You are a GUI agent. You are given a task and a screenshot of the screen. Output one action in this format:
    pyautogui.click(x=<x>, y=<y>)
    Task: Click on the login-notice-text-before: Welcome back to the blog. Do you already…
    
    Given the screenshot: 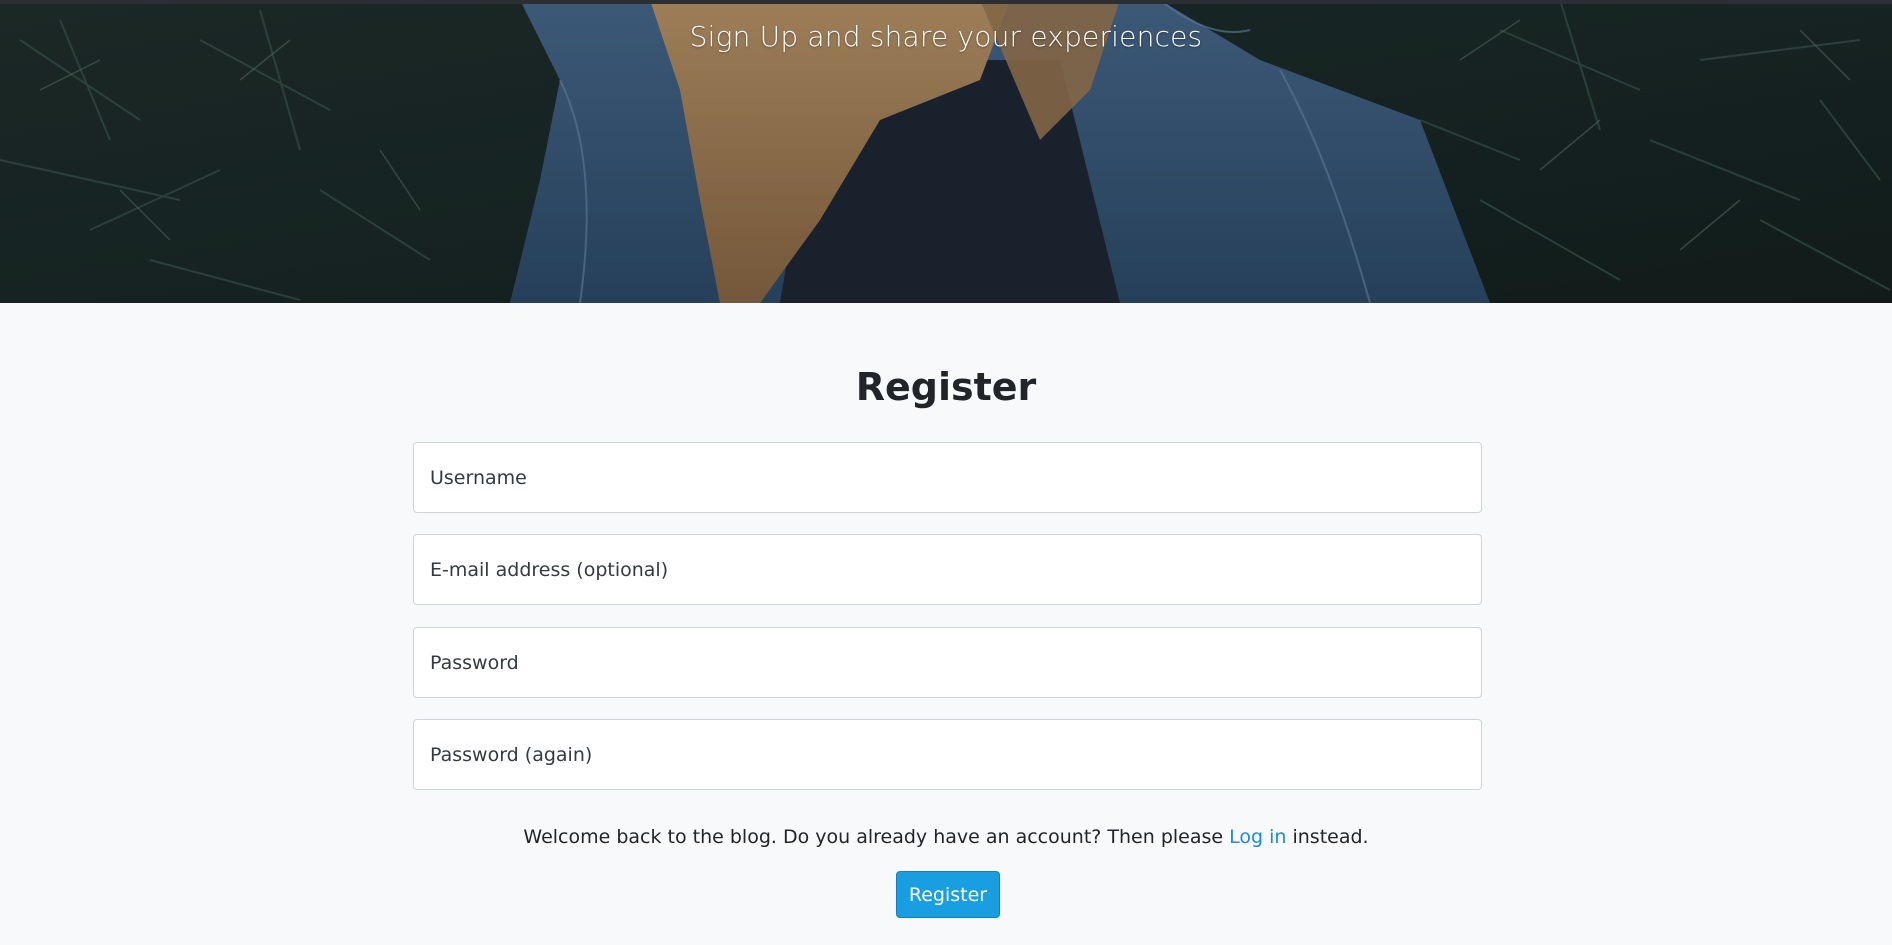 What is the action you would take?
    pyautogui.click(x=876, y=837)
    